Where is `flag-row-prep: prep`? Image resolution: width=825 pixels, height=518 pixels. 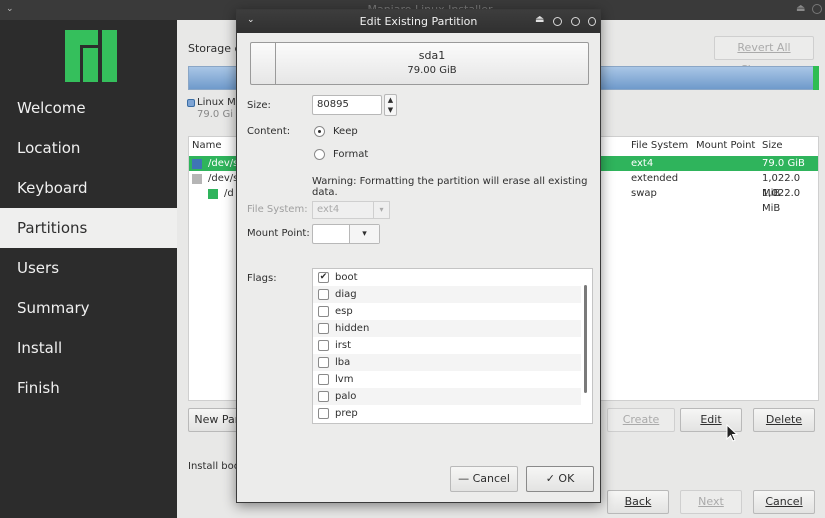
flag-row-prep: prep is located at coordinates (447, 413).